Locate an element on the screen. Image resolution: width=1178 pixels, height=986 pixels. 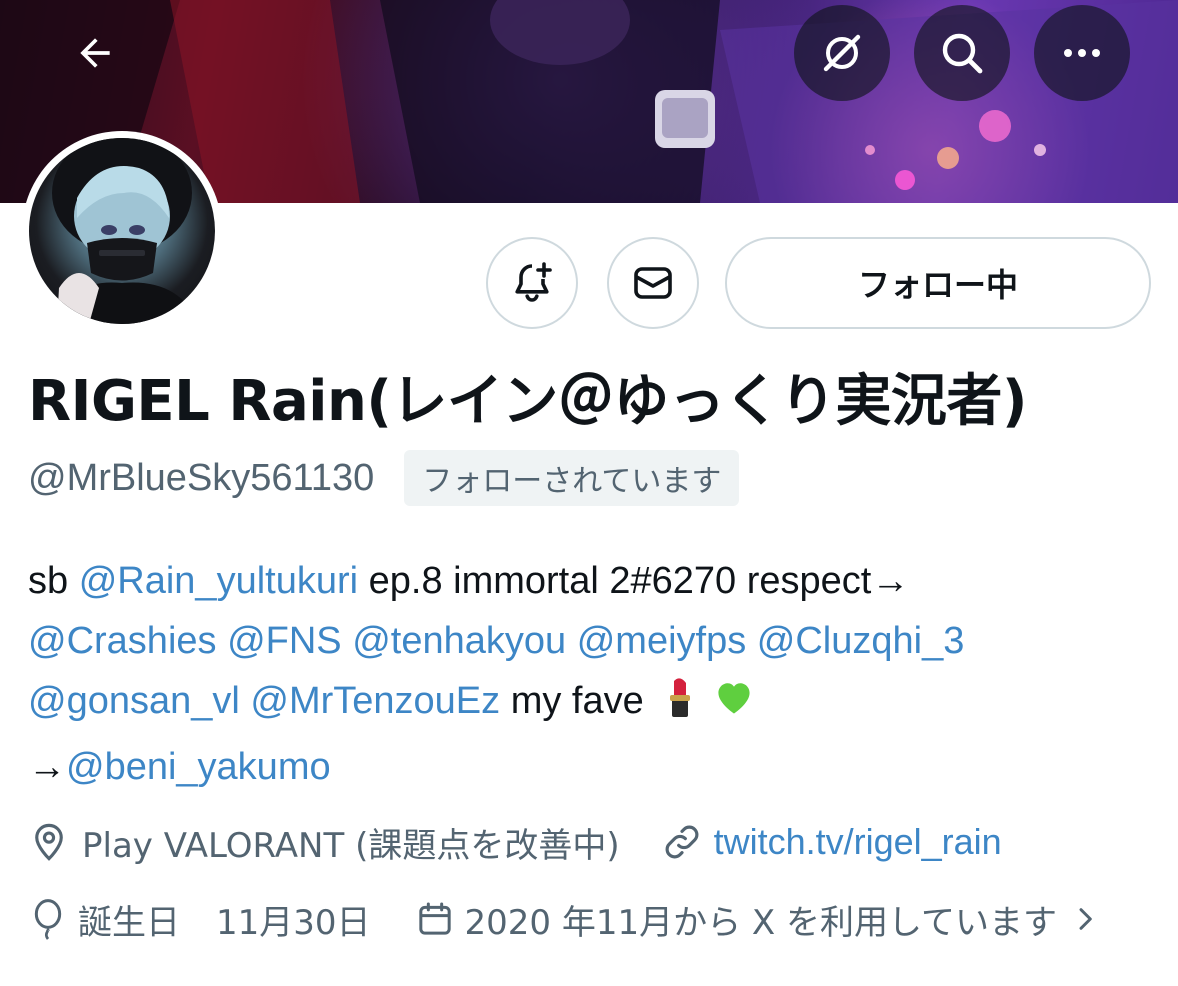
bio-mention: @beni_yakumo is located at coordinates (198, 767).